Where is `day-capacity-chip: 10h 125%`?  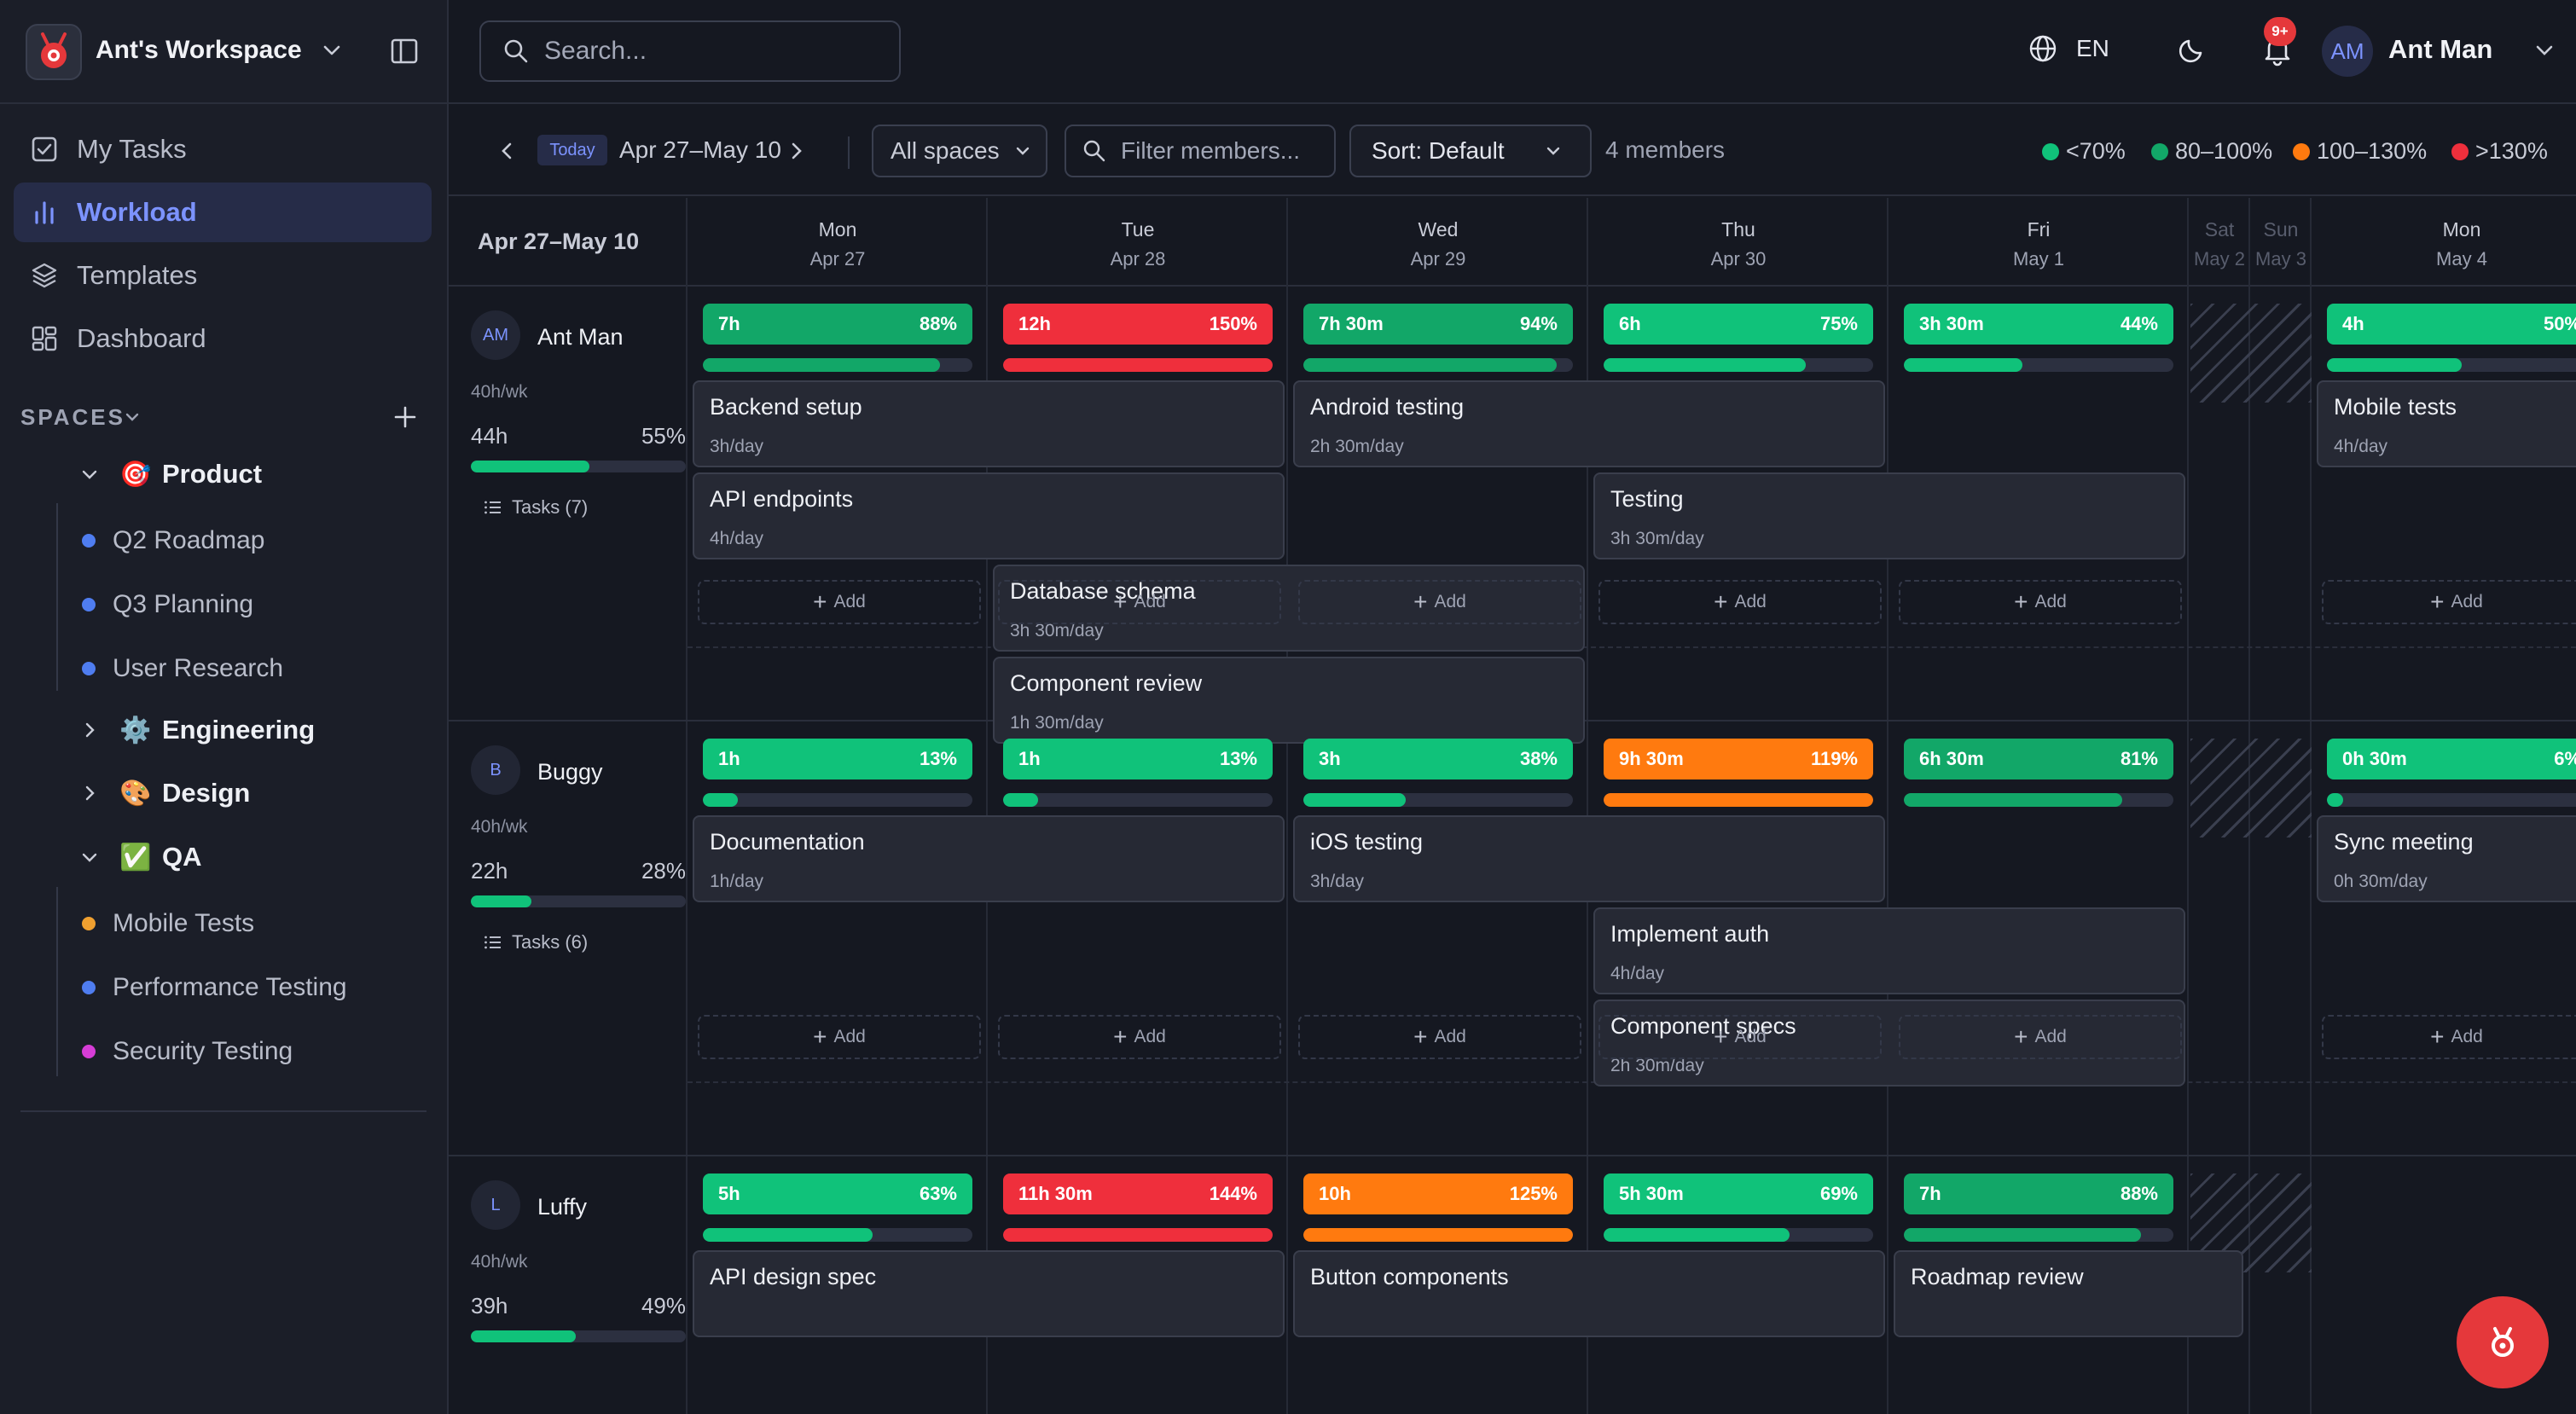
day-capacity-chip: 10h 125% is located at coordinates (1438, 1194).